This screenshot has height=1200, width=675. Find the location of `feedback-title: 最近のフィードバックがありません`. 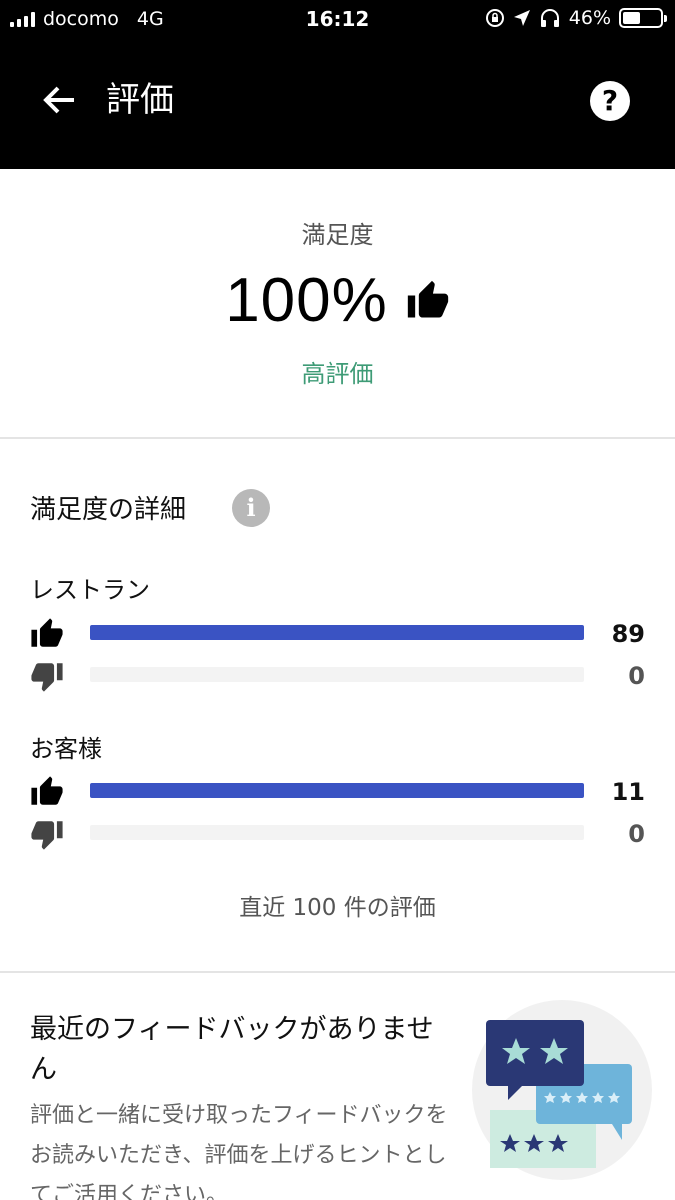

feedback-title: 最近のフィードバックがありません is located at coordinates (232, 1049).